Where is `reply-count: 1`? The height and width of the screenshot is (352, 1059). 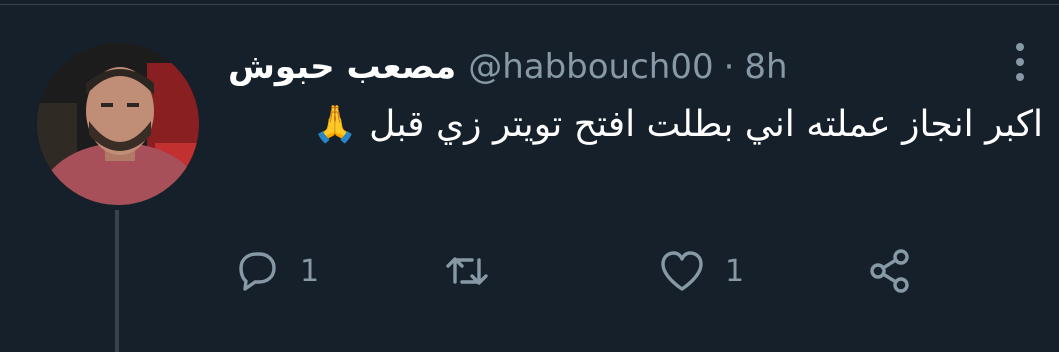 reply-count: 1 is located at coordinates (310, 271).